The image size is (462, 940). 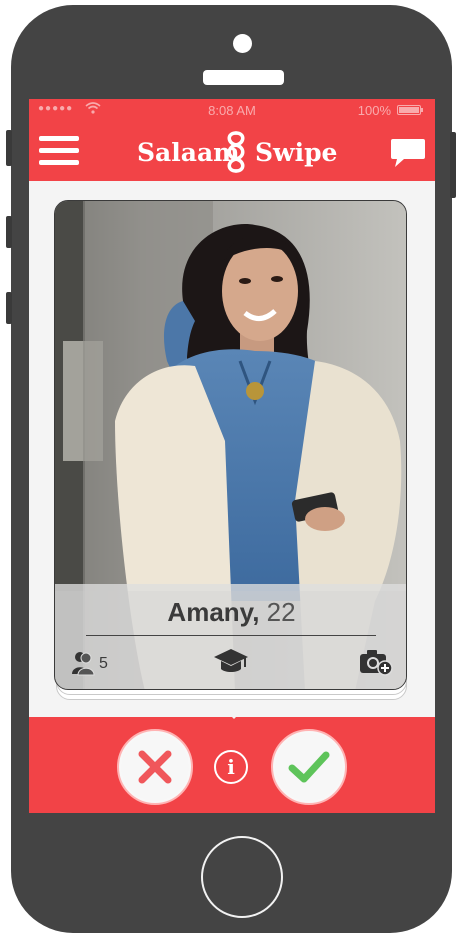 I want to click on profile-name-line: Amany, 22, so click(x=230, y=612).